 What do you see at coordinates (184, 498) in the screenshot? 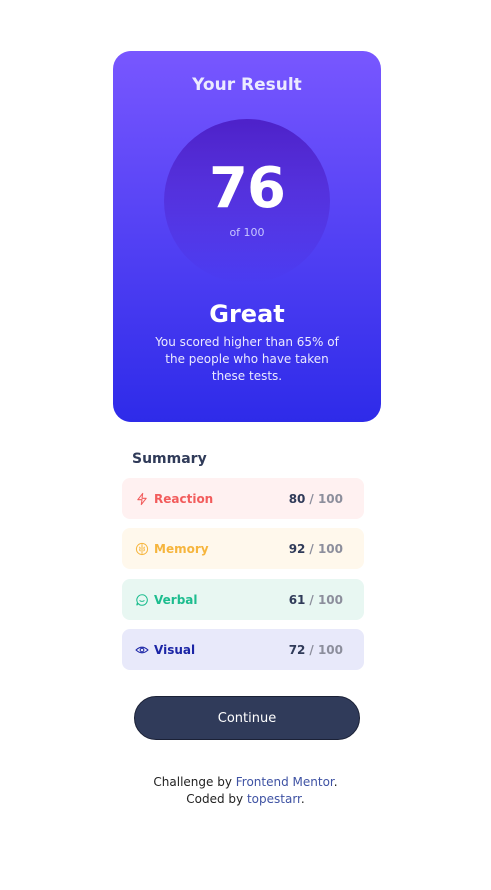
I see `summary-item-label: Reaction` at bounding box center [184, 498].